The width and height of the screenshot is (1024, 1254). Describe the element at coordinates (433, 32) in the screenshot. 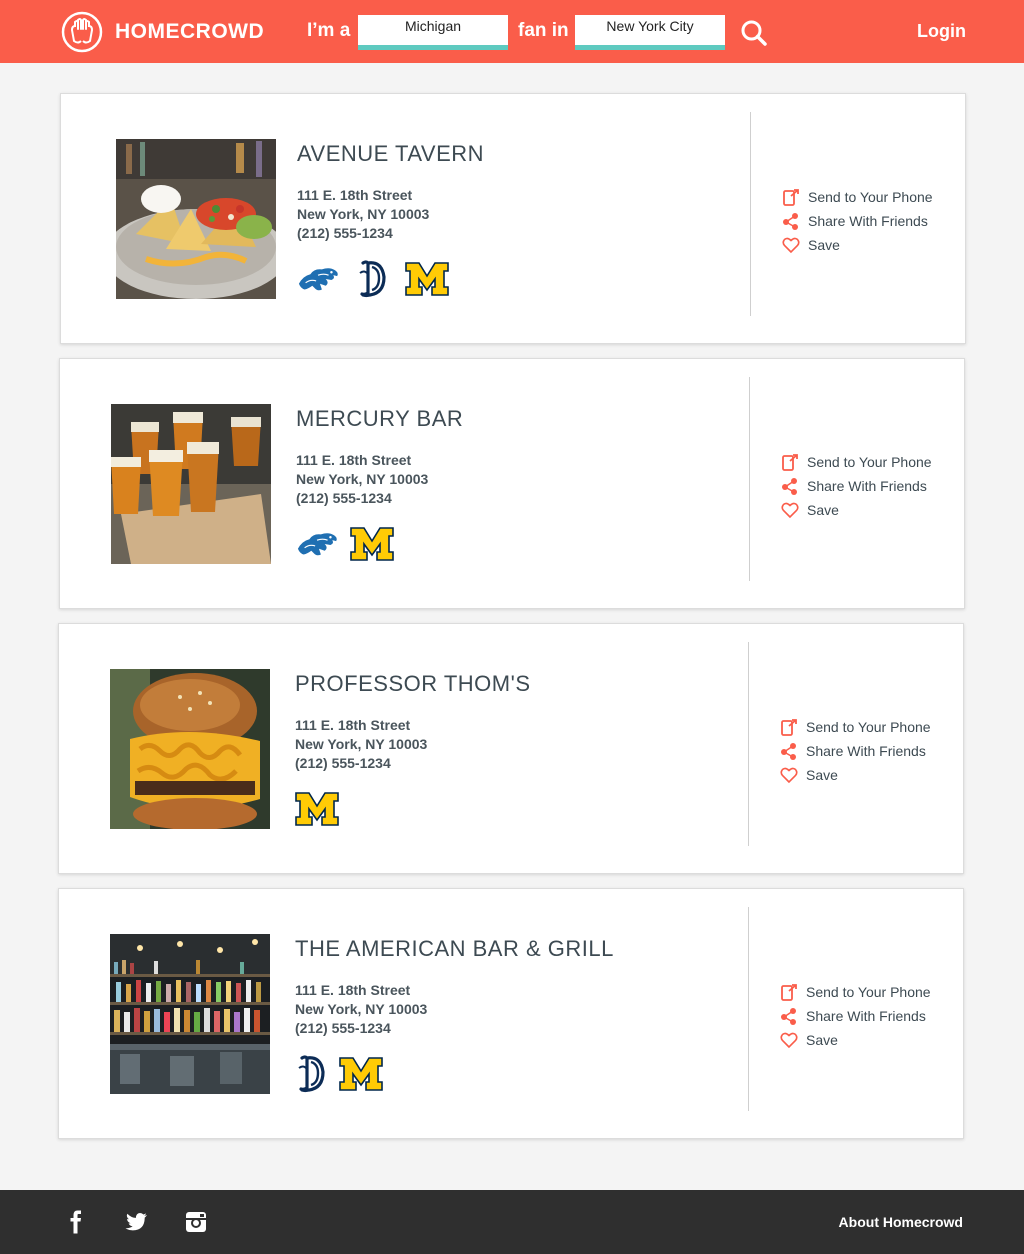

I see `team-input: Michigan` at that location.